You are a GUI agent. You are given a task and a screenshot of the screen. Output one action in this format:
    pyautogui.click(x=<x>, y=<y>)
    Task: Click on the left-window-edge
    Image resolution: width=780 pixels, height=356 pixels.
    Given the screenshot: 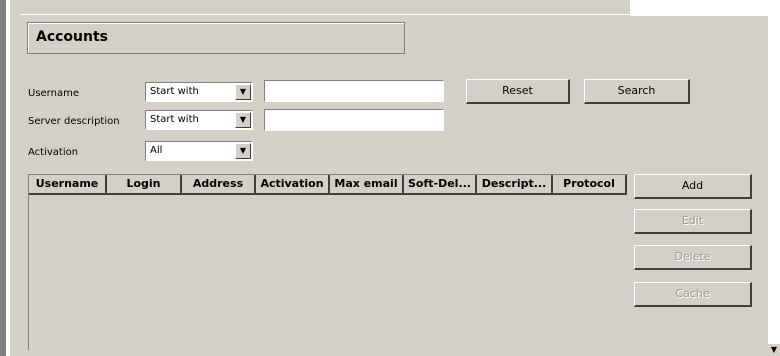 What is the action you would take?
    pyautogui.click(x=5, y=178)
    